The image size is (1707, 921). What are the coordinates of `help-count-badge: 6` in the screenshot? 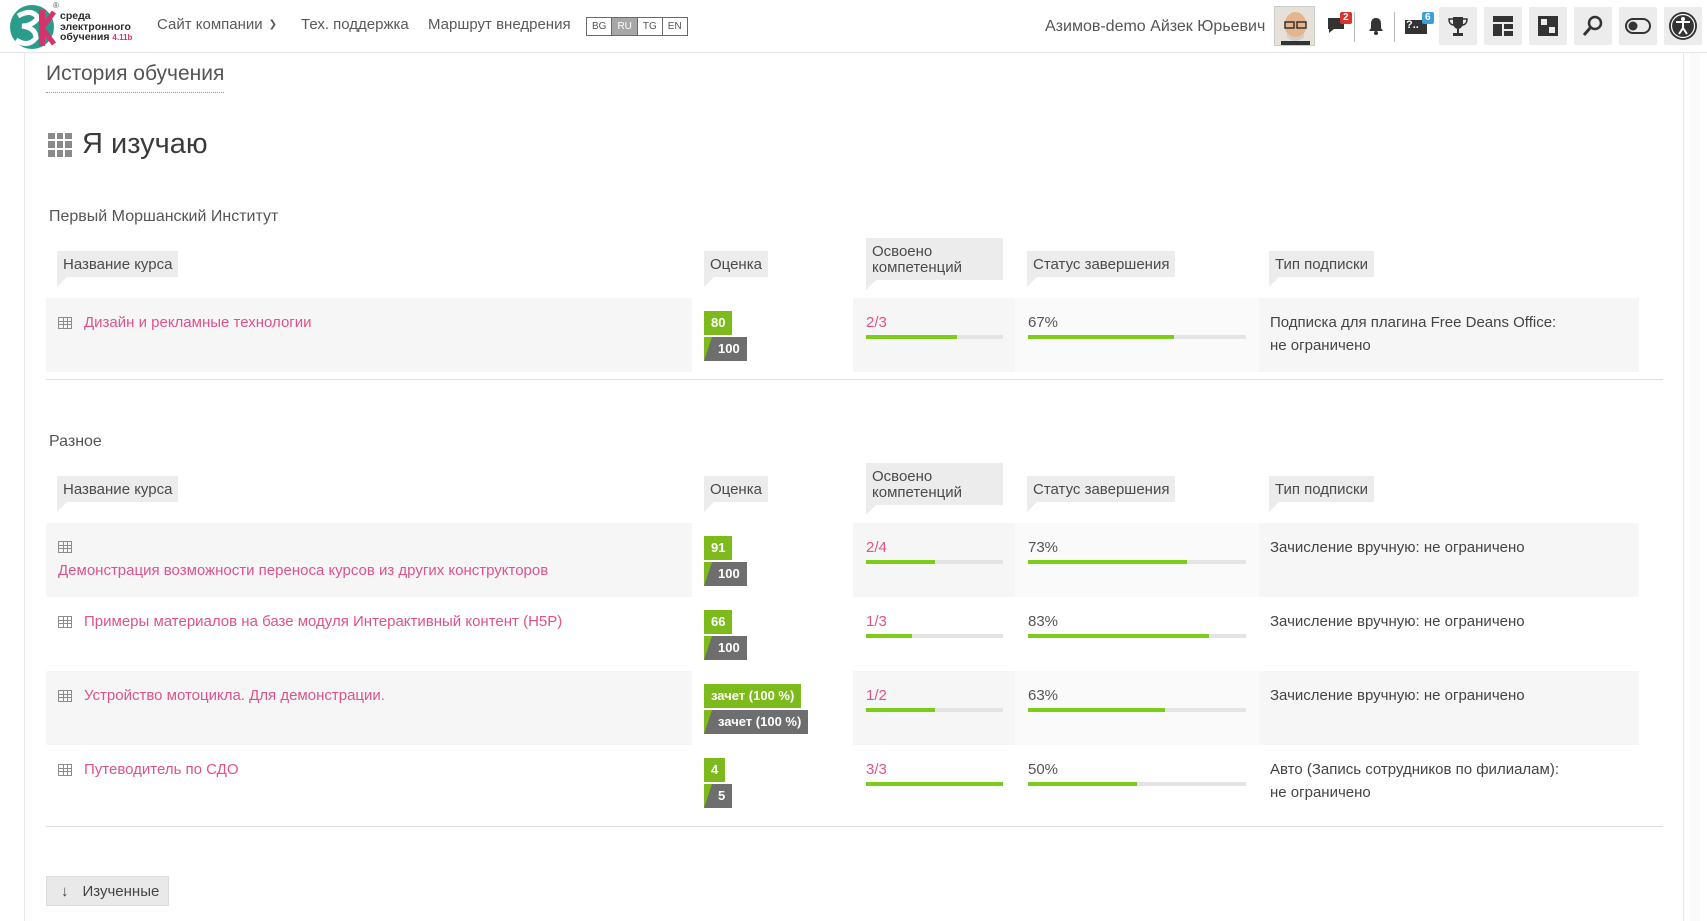 It's located at (1428, 18).